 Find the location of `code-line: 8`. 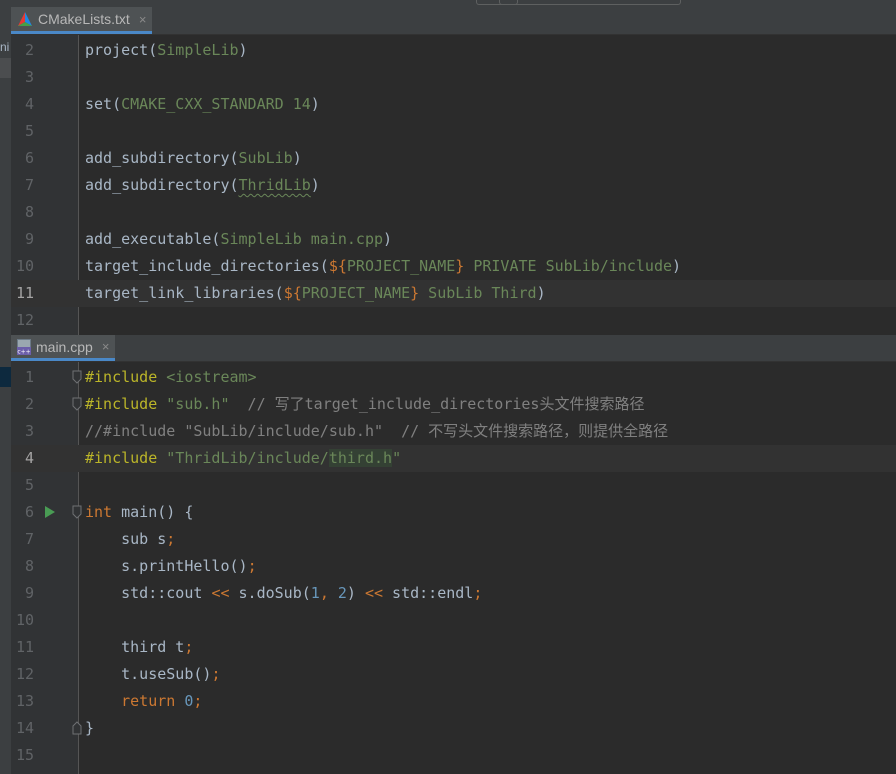

code-line: 8 is located at coordinates (453, 212).